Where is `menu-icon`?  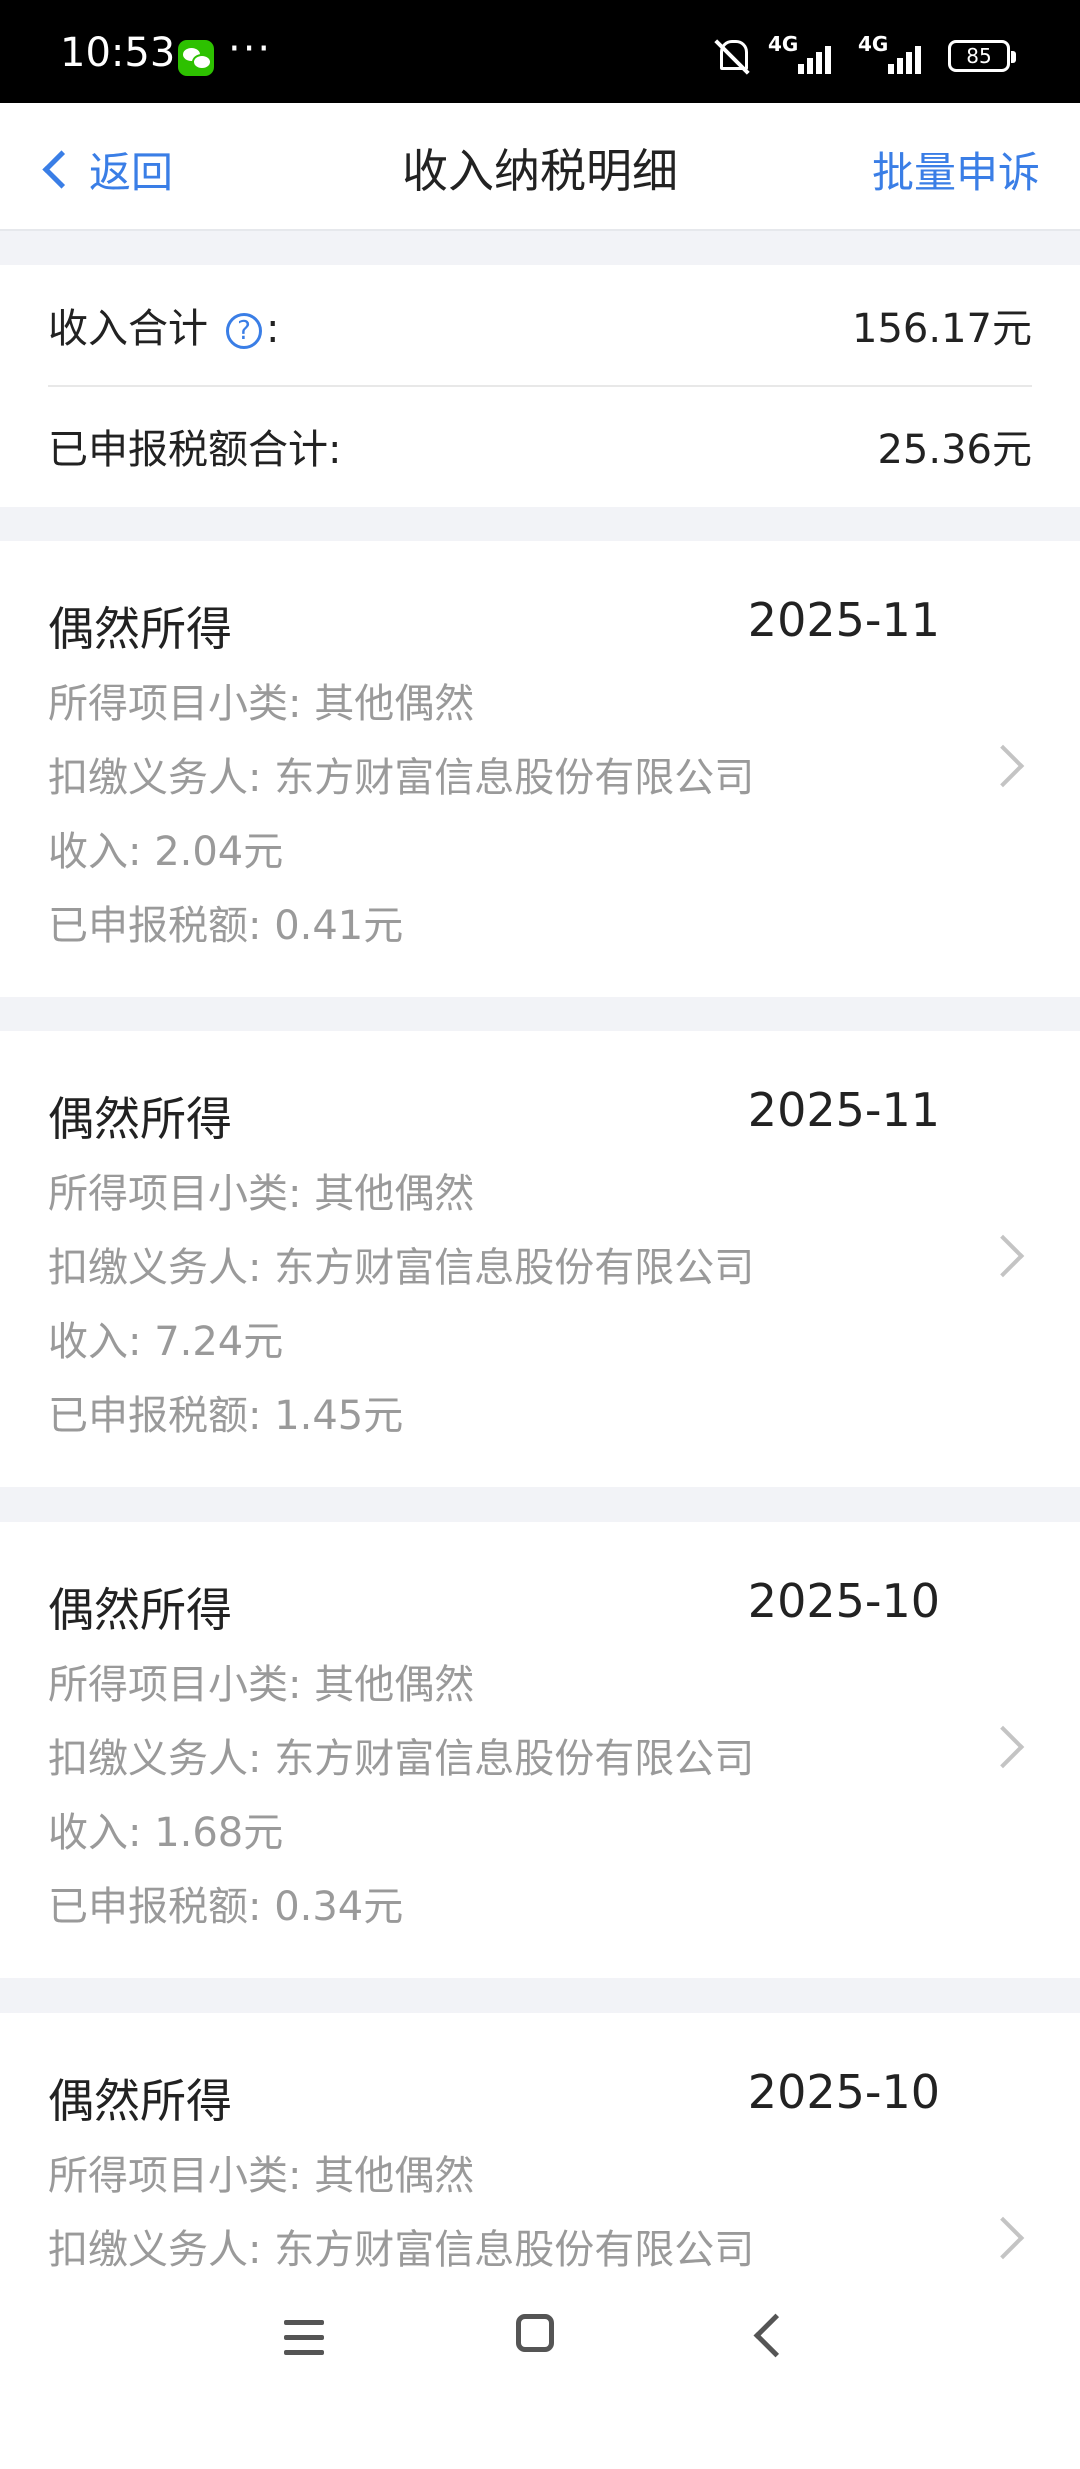 menu-icon is located at coordinates (304, 2338).